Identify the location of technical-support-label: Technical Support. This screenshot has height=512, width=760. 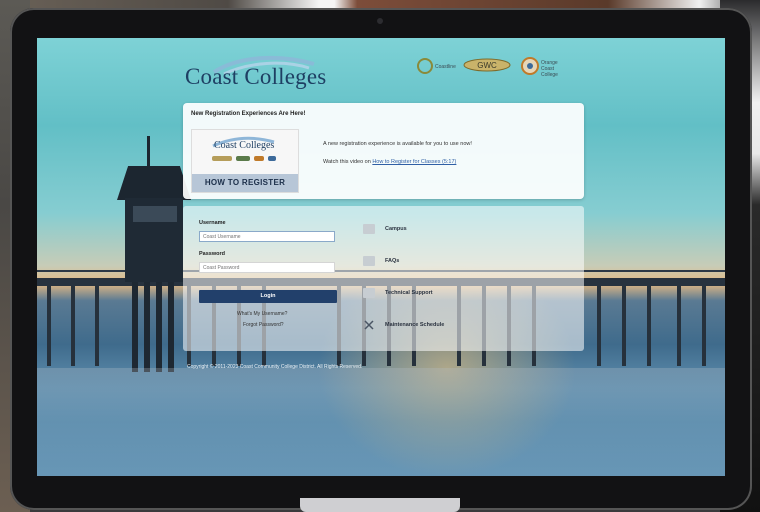
(409, 293).